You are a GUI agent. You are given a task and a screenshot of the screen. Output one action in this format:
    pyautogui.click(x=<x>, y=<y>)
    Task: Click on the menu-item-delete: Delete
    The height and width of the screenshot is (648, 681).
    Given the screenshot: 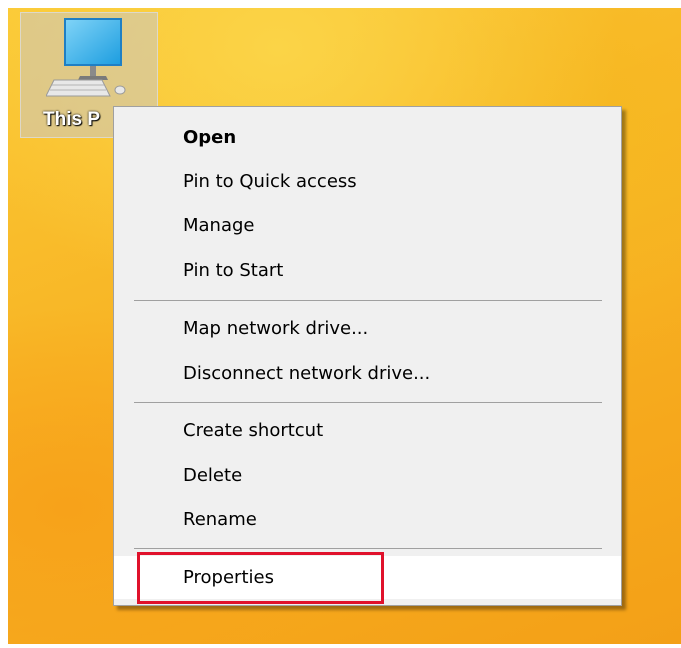 What is the action you would take?
    pyautogui.click(x=367, y=475)
    